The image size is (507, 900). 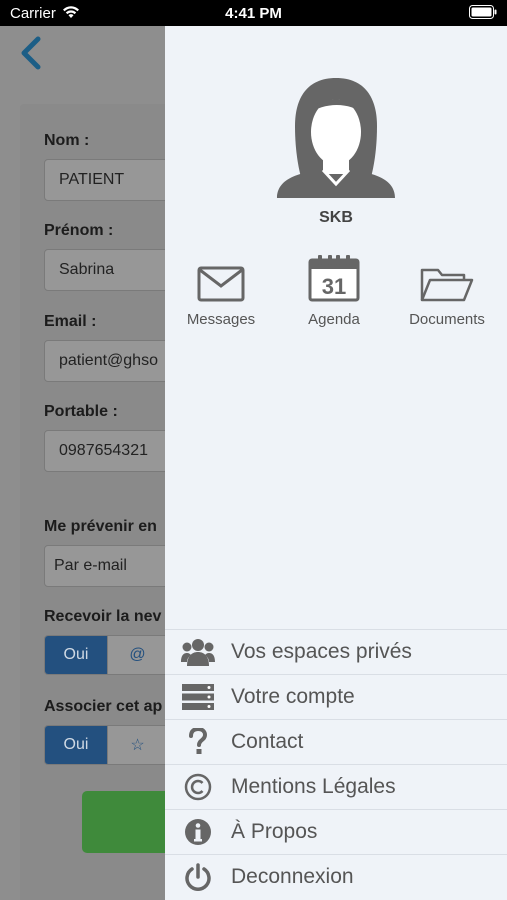 What do you see at coordinates (198, 877) in the screenshot?
I see `power-icon` at bounding box center [198, 877].